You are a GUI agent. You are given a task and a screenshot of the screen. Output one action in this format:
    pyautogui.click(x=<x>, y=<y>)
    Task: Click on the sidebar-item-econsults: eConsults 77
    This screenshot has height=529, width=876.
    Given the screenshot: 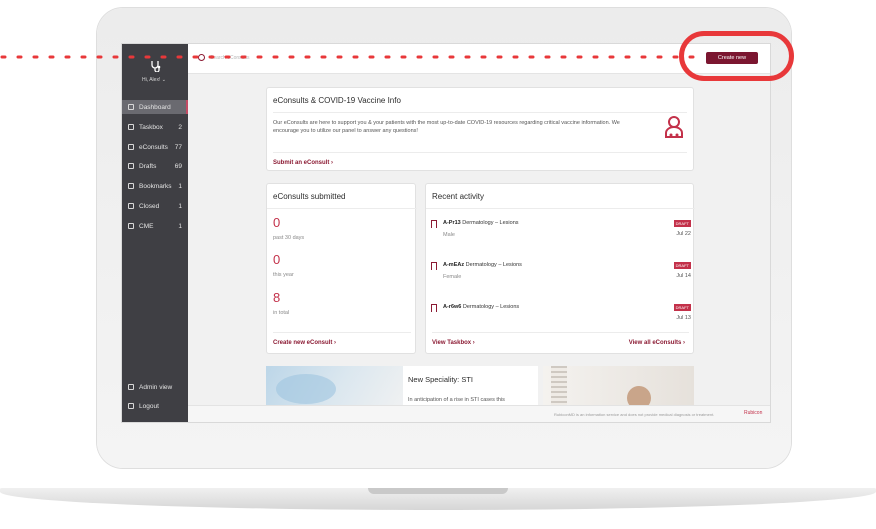 What is the action you would take?
    pyautogui.click(x=155, y=147)
    